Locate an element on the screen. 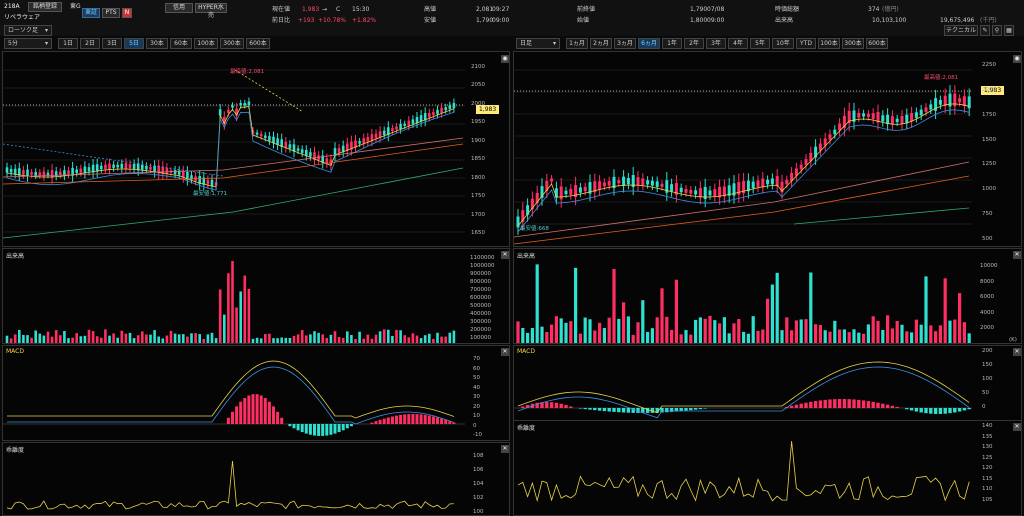 This screenshot has width=1024, height=516. left-range-tab: 1日 is located at coordinates (68, 43).